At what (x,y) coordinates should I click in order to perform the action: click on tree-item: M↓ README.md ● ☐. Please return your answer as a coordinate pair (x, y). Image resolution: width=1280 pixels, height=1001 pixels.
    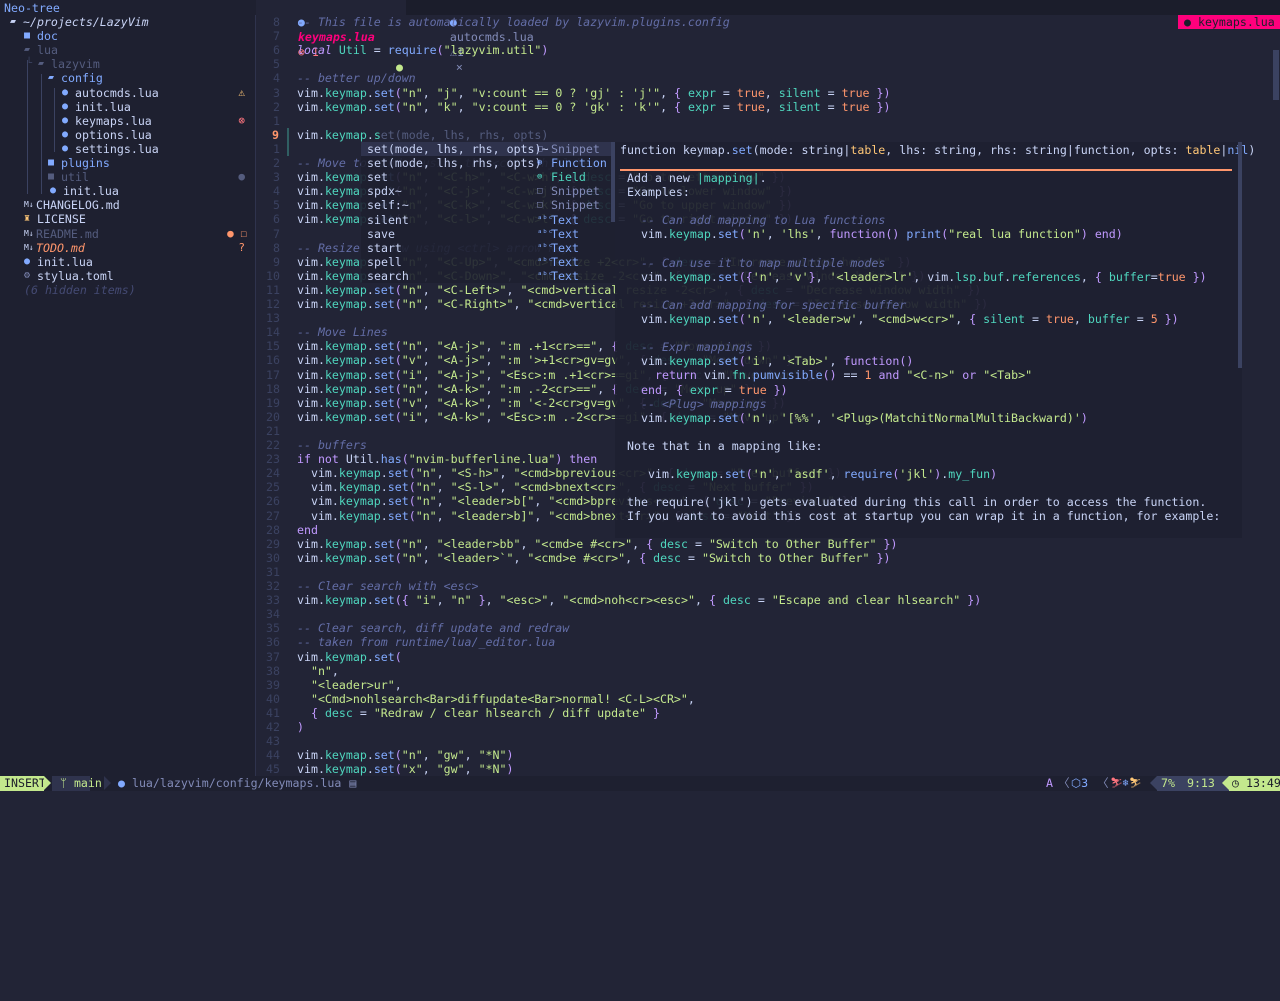
    Looking at the image, I should click on (127, 234).